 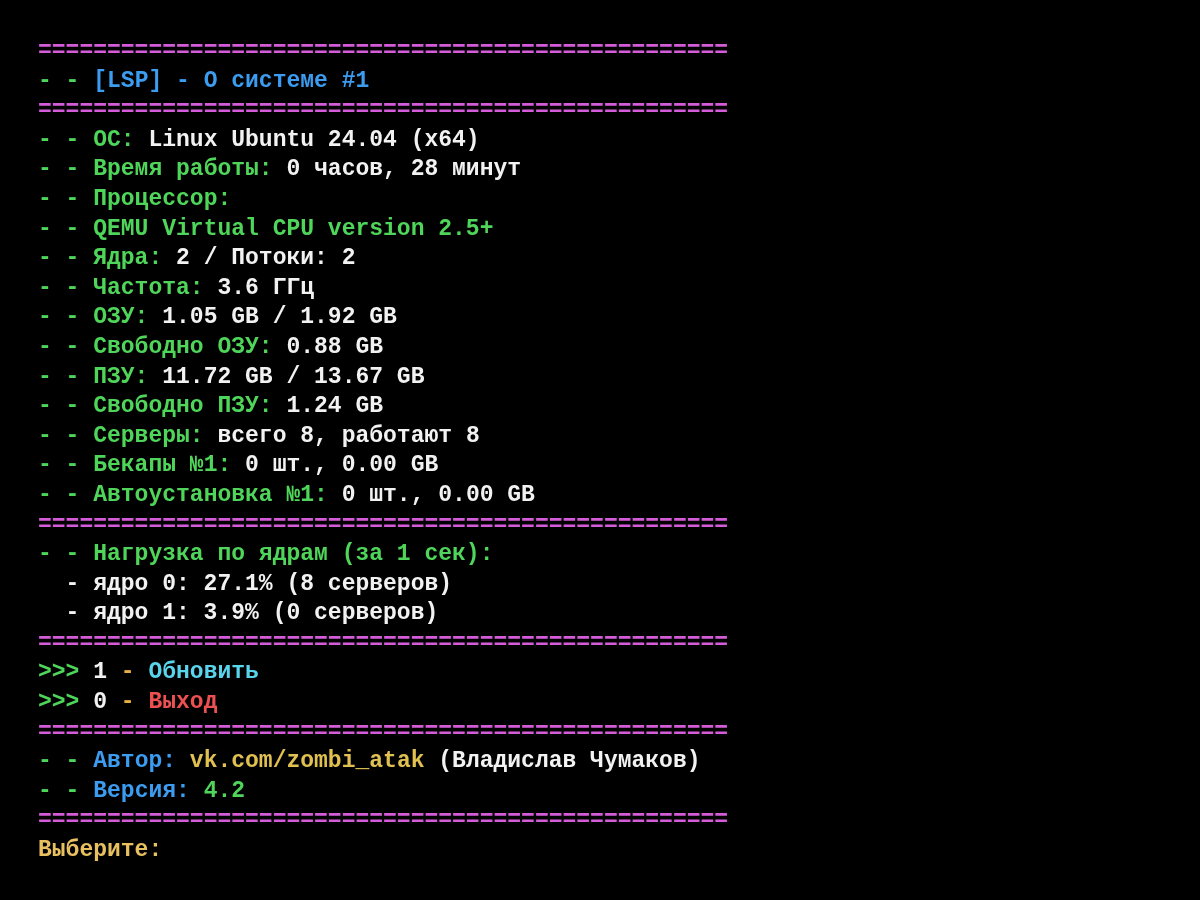 What do you see at coordinates (121, 436) in the screenshot?
I see `label-text: - - Серверы:` at bounding box center [121, 436].